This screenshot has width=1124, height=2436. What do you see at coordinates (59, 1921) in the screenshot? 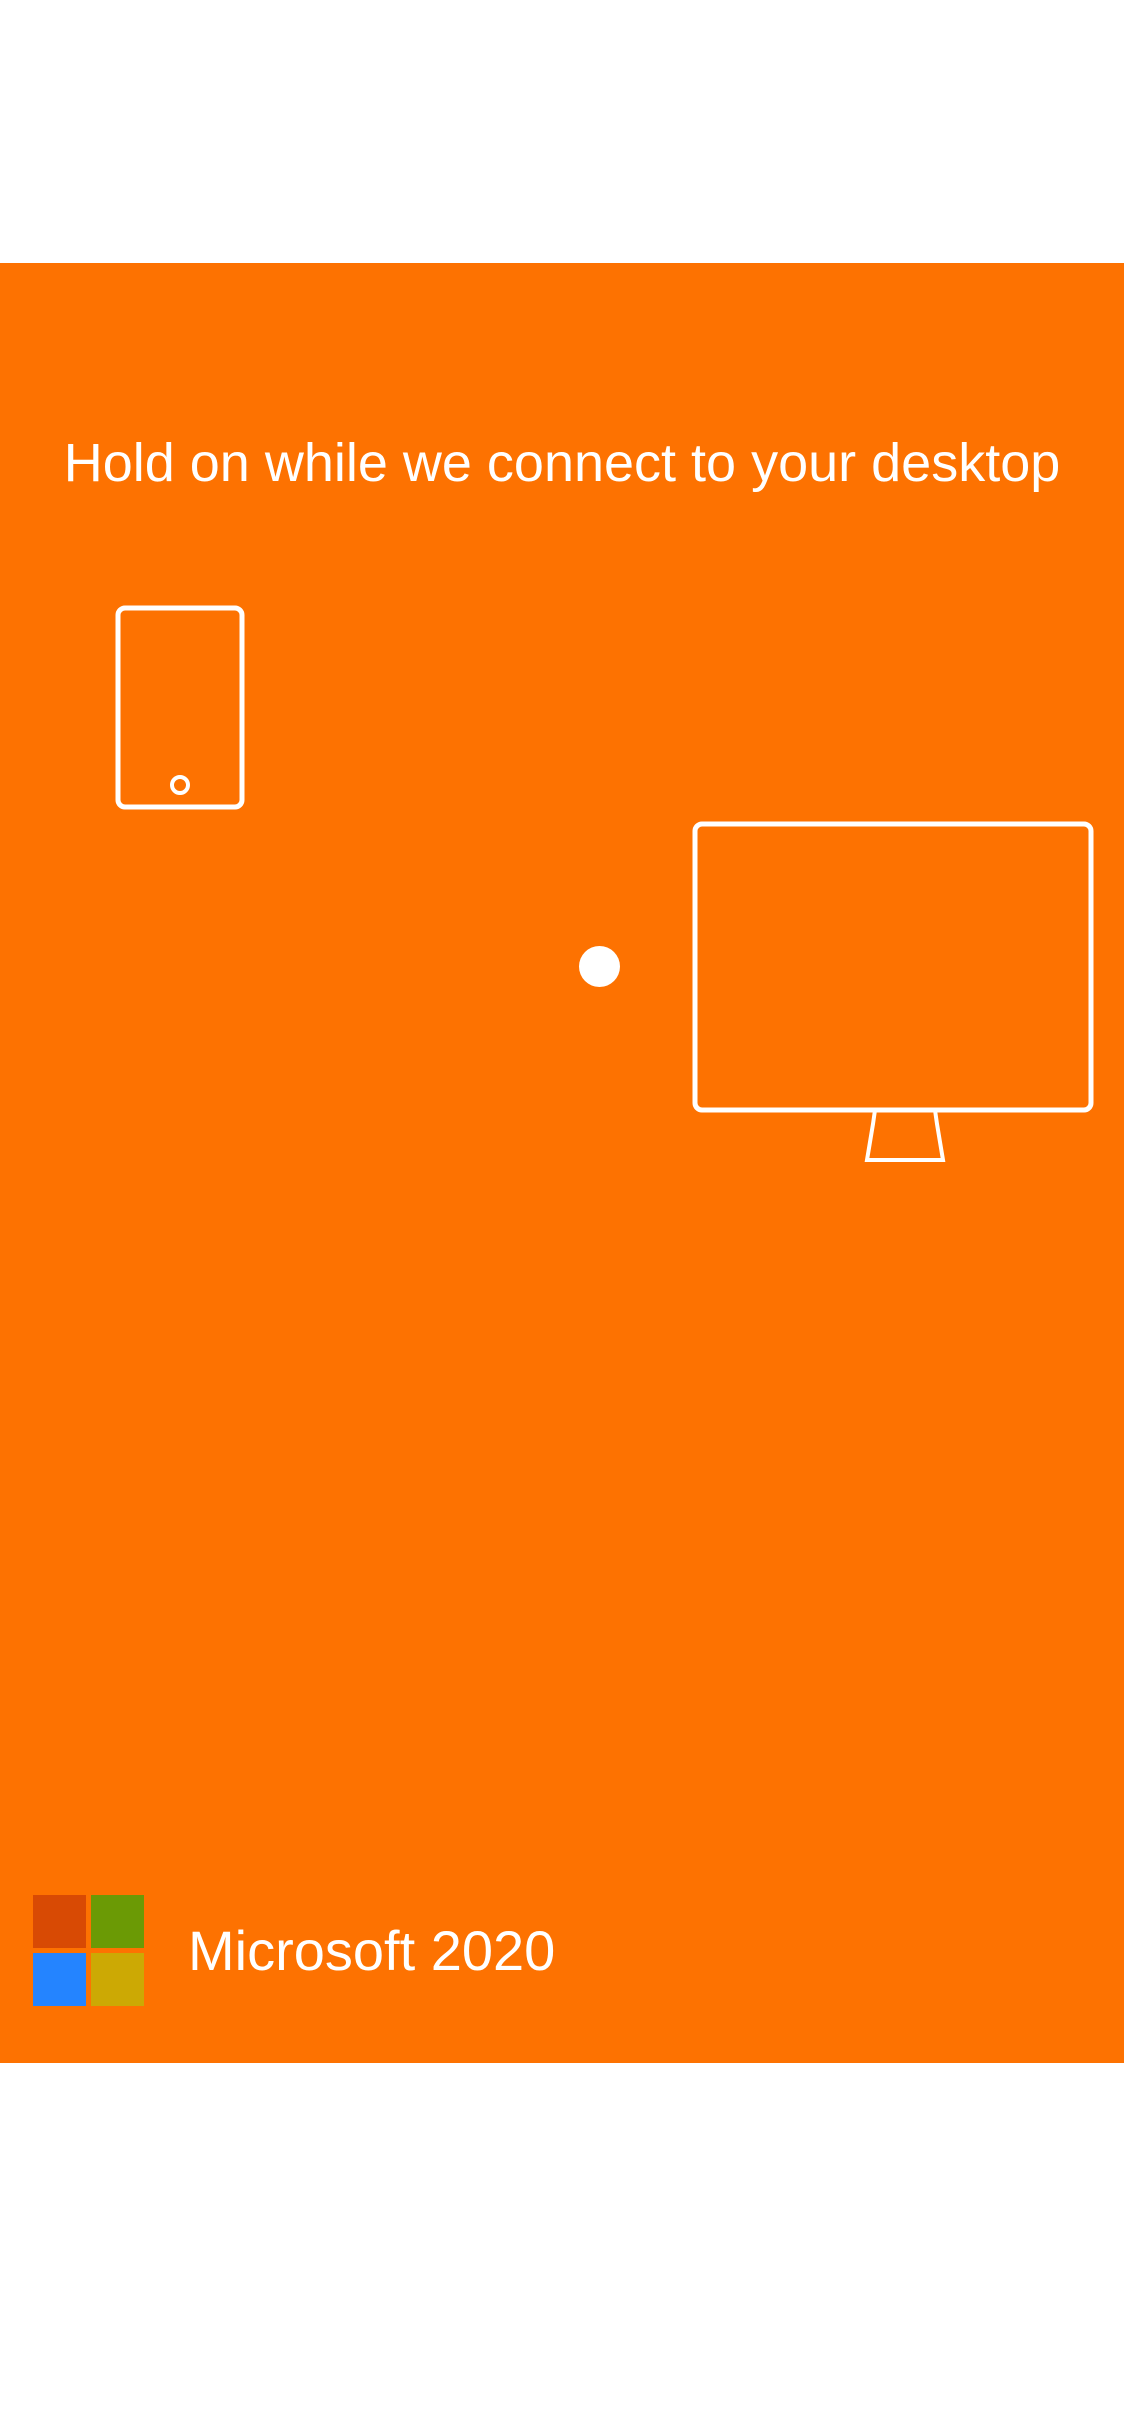
I see `logo-red-square` at bounding box center [59, 1921].